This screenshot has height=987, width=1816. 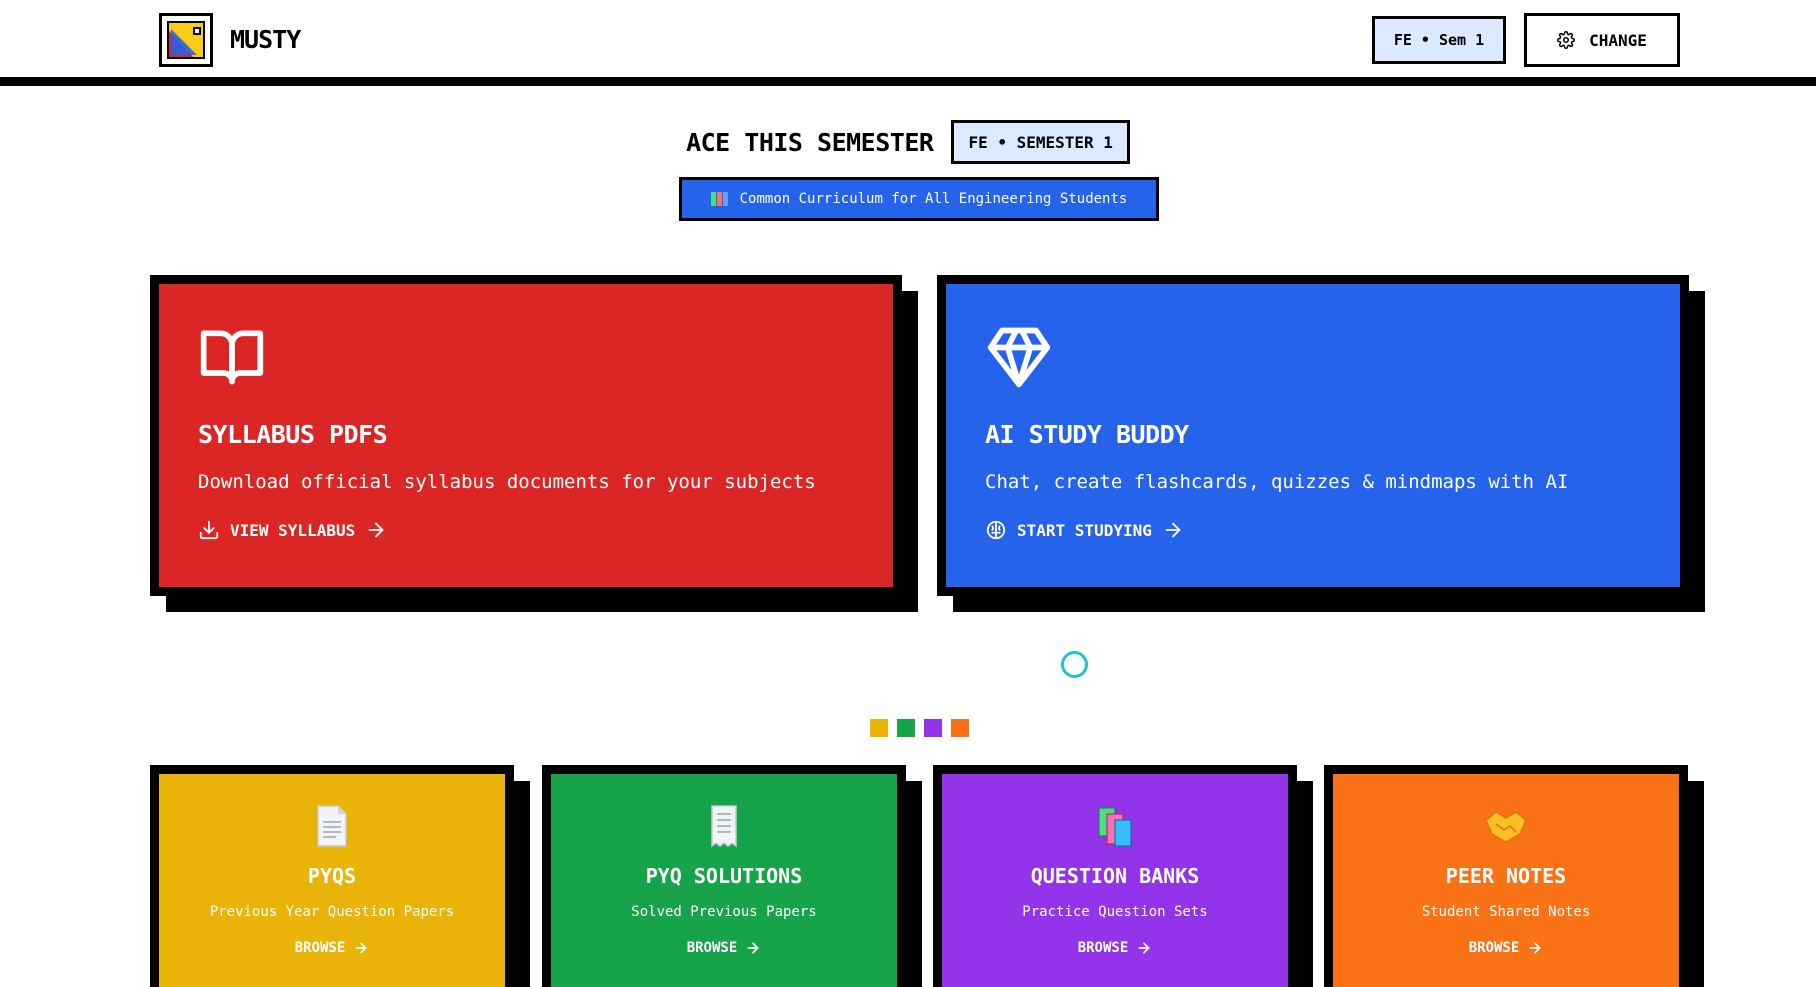 What do you see at coordinates (724, 826) in the screenshot?
I see `receipt-icon` at bounding box center [724, 826].